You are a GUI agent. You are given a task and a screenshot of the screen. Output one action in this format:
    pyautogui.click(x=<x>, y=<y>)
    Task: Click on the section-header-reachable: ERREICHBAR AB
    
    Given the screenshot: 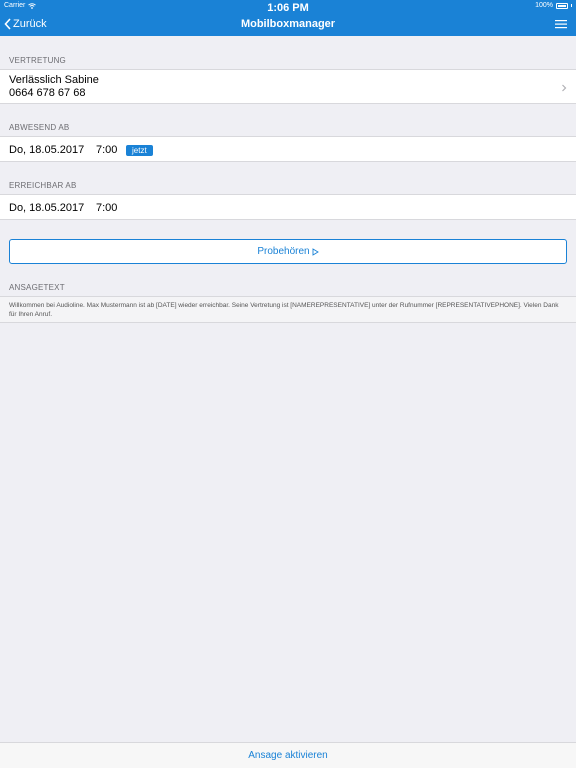 What is the action you would take?
    pyautogui.click(x=43, y=185)
    